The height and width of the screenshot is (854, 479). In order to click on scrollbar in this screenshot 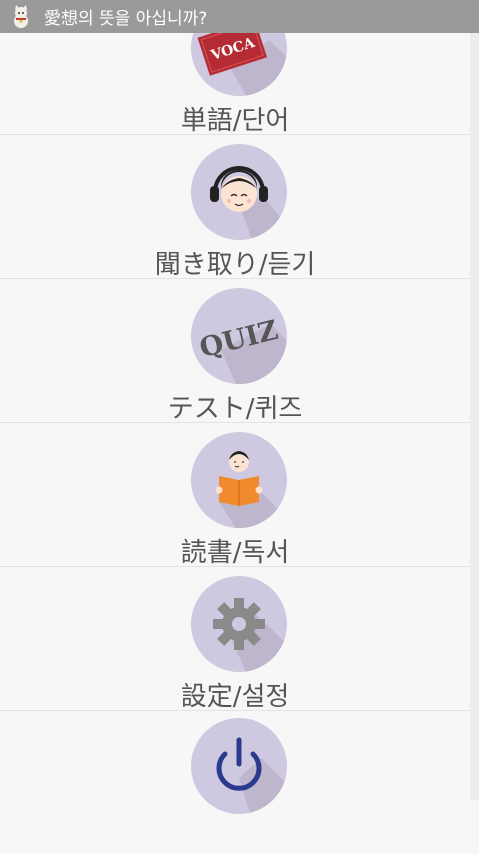, I will do `click(474, 416)`.